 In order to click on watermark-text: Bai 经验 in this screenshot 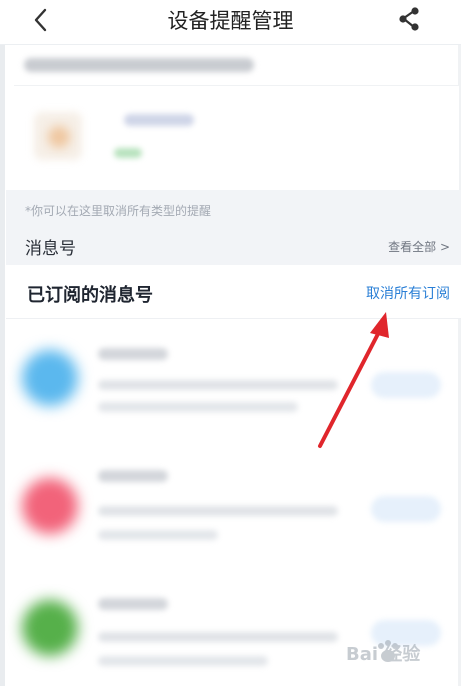, I will do `click(383, 654)`.